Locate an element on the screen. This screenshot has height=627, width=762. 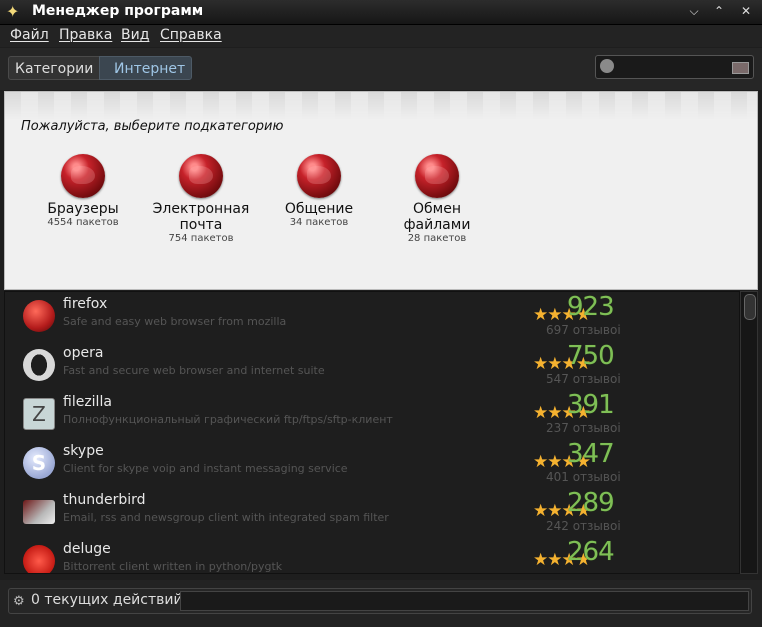
subcategory-prompt: Пожалуйста, выберите подкатегорию is located at coordinates (152, 126).